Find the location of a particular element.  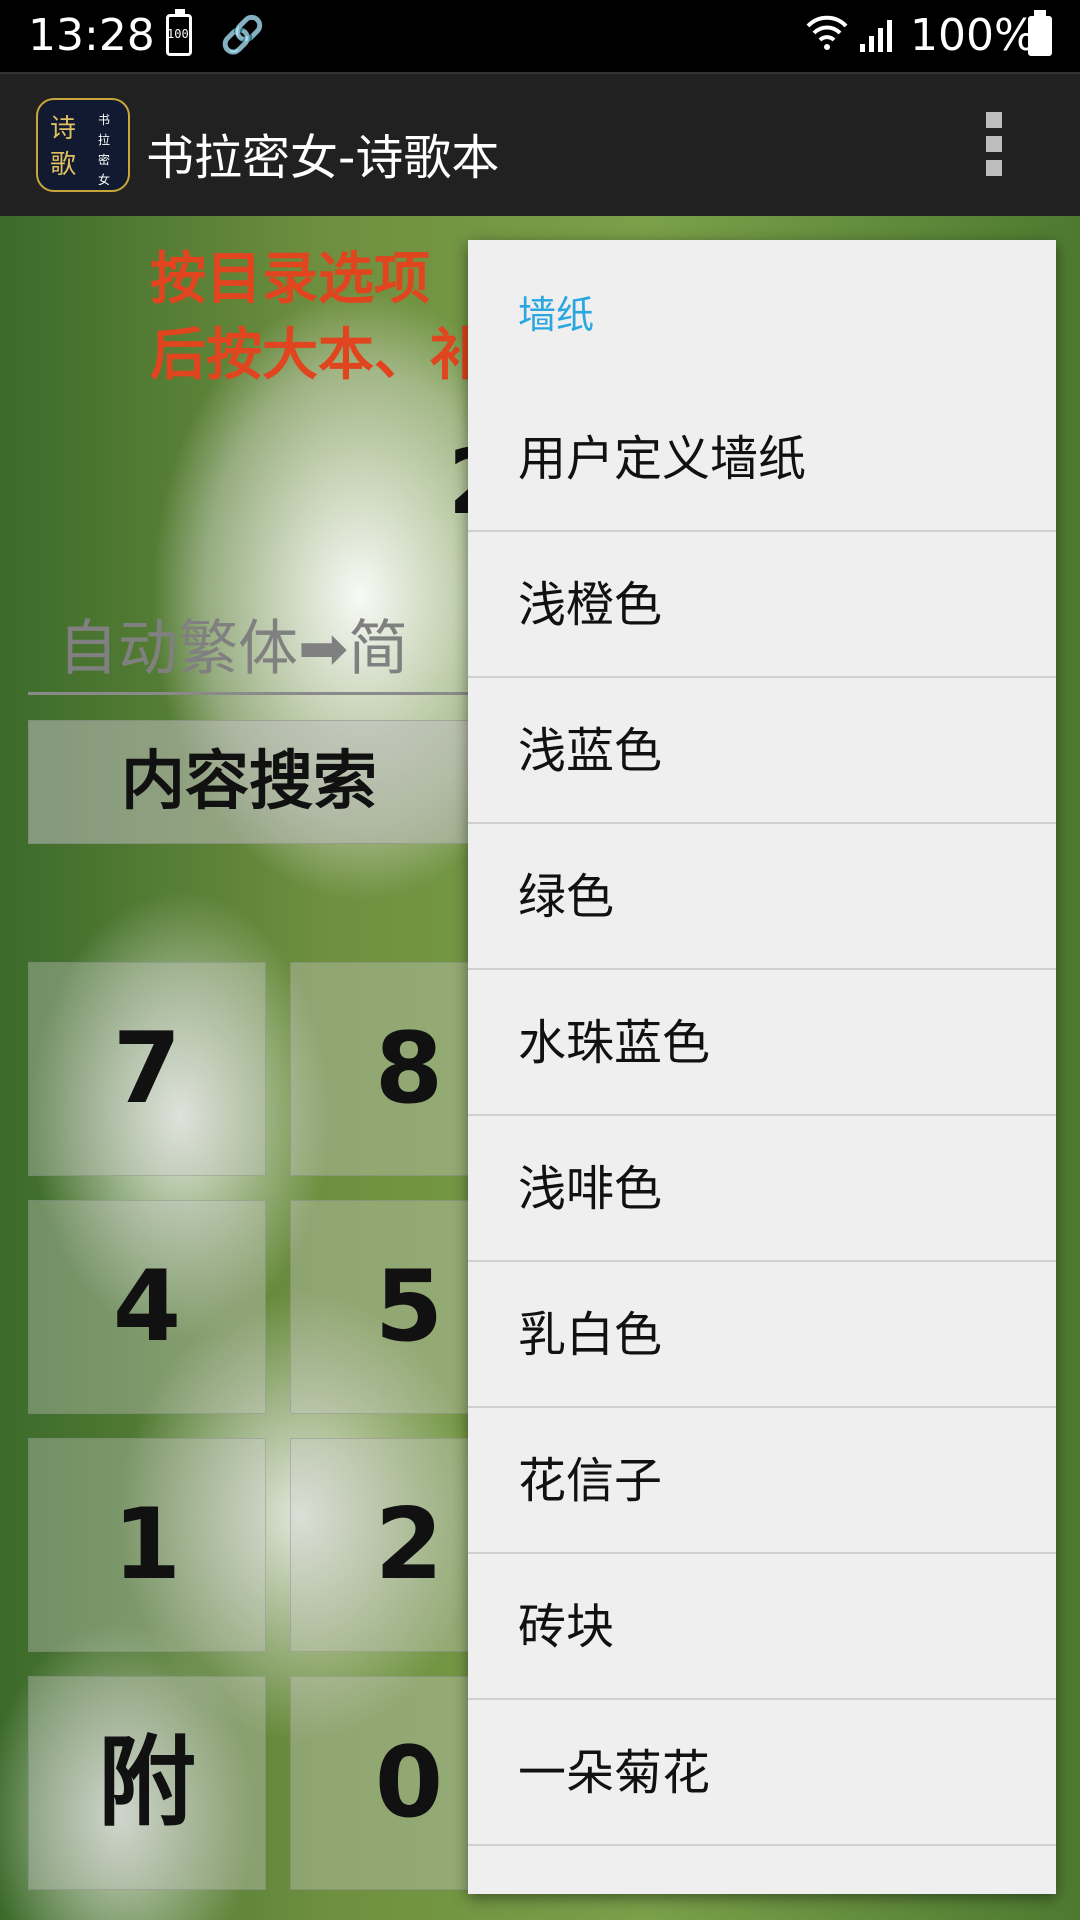

menu-item-light-orange: 浅橙色 is located at coordinates (762, 606).